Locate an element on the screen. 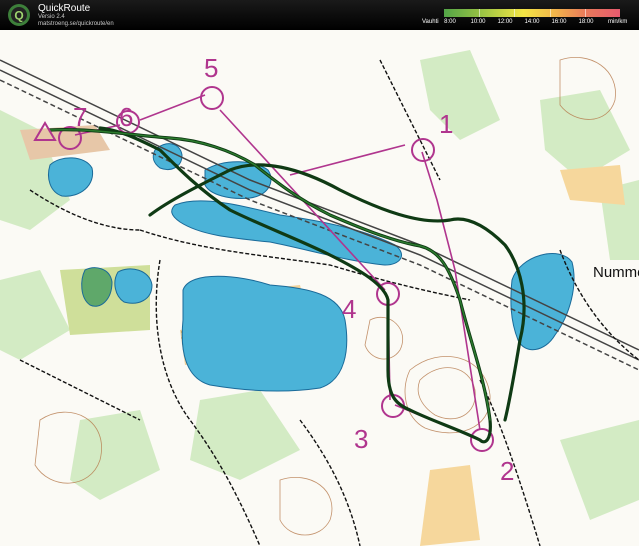  control-number: 6 is located at coordinates (126, 117).